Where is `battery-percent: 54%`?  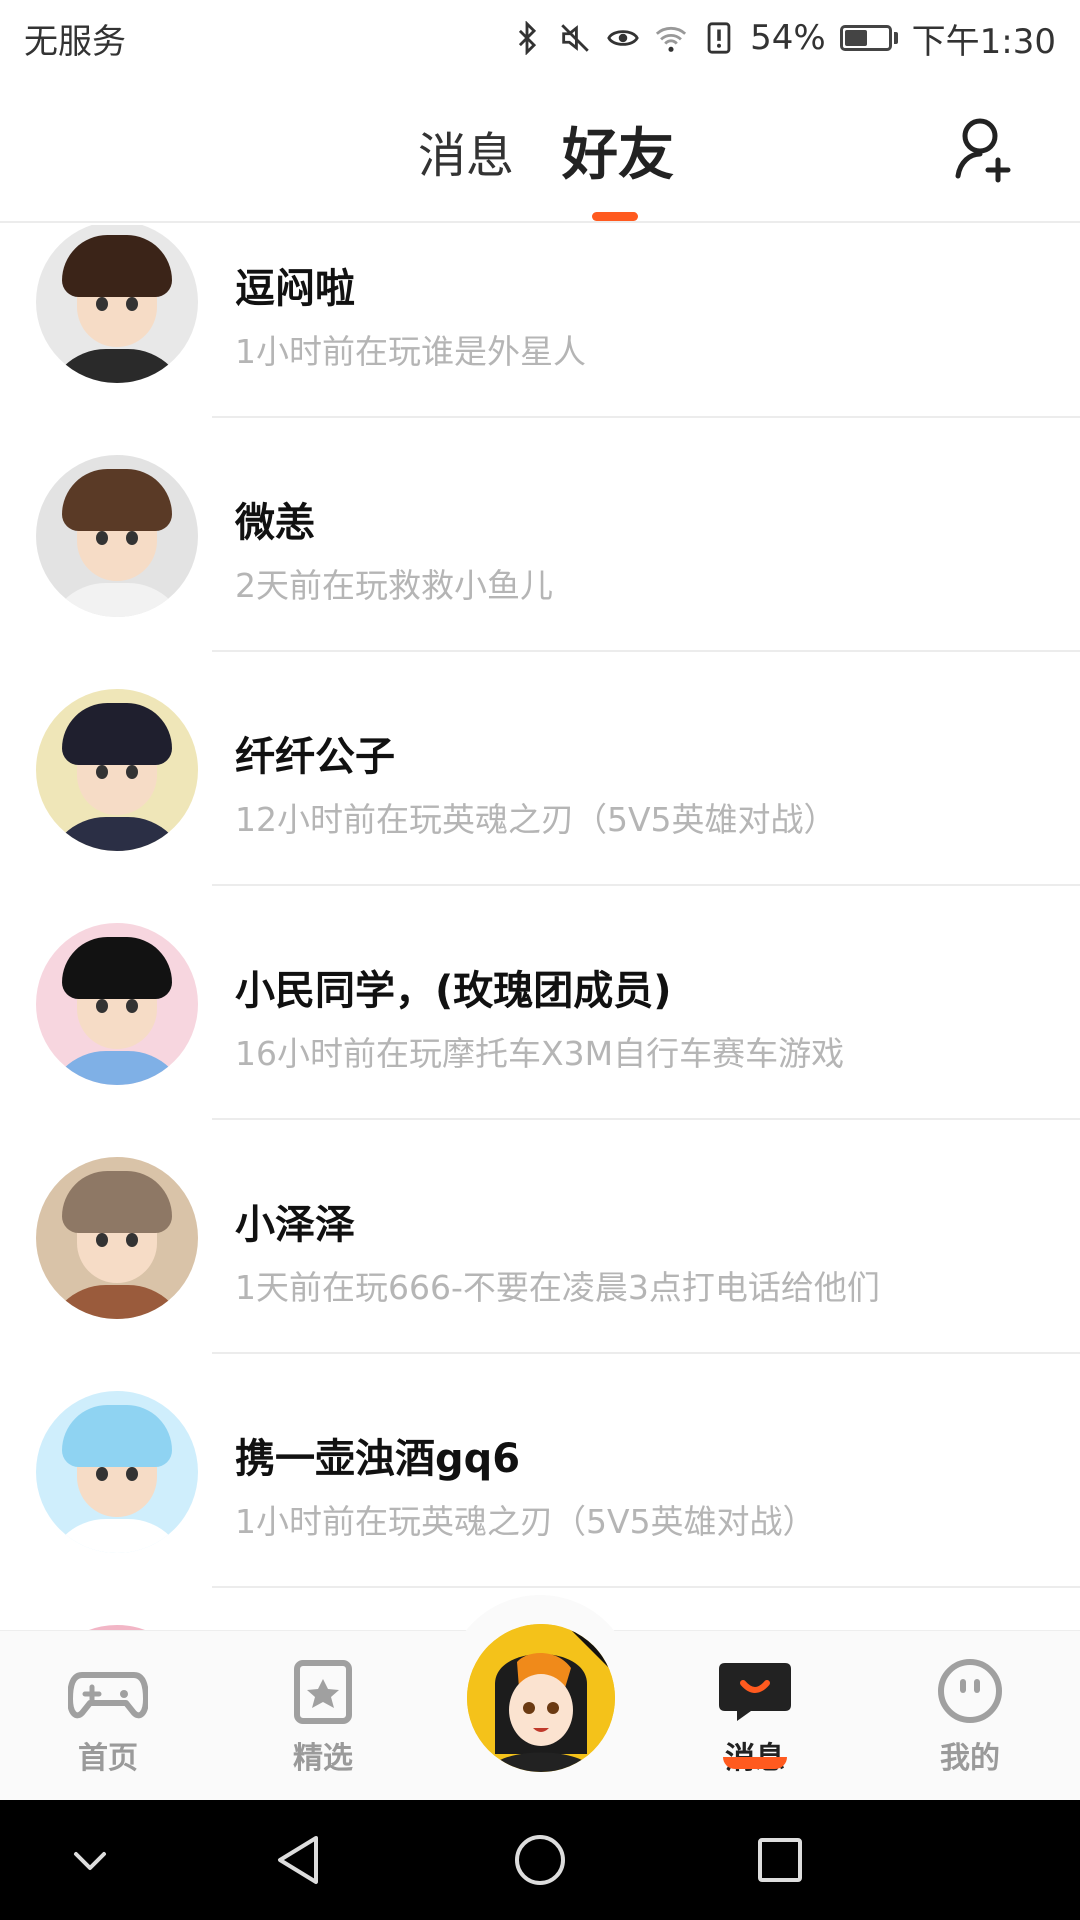
battery-percent: 54% is located at coordinates (788, 38).